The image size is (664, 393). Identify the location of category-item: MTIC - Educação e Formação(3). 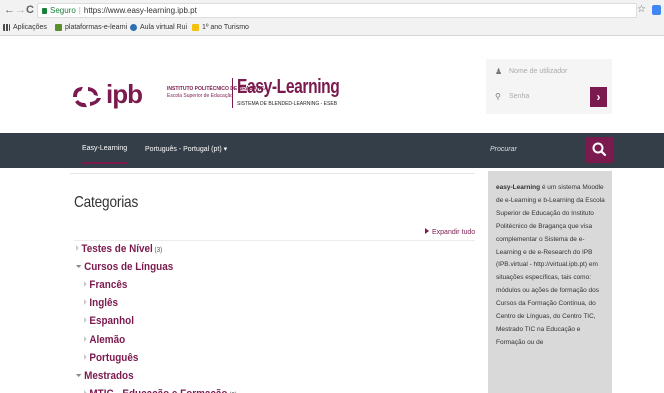
(160, 390).